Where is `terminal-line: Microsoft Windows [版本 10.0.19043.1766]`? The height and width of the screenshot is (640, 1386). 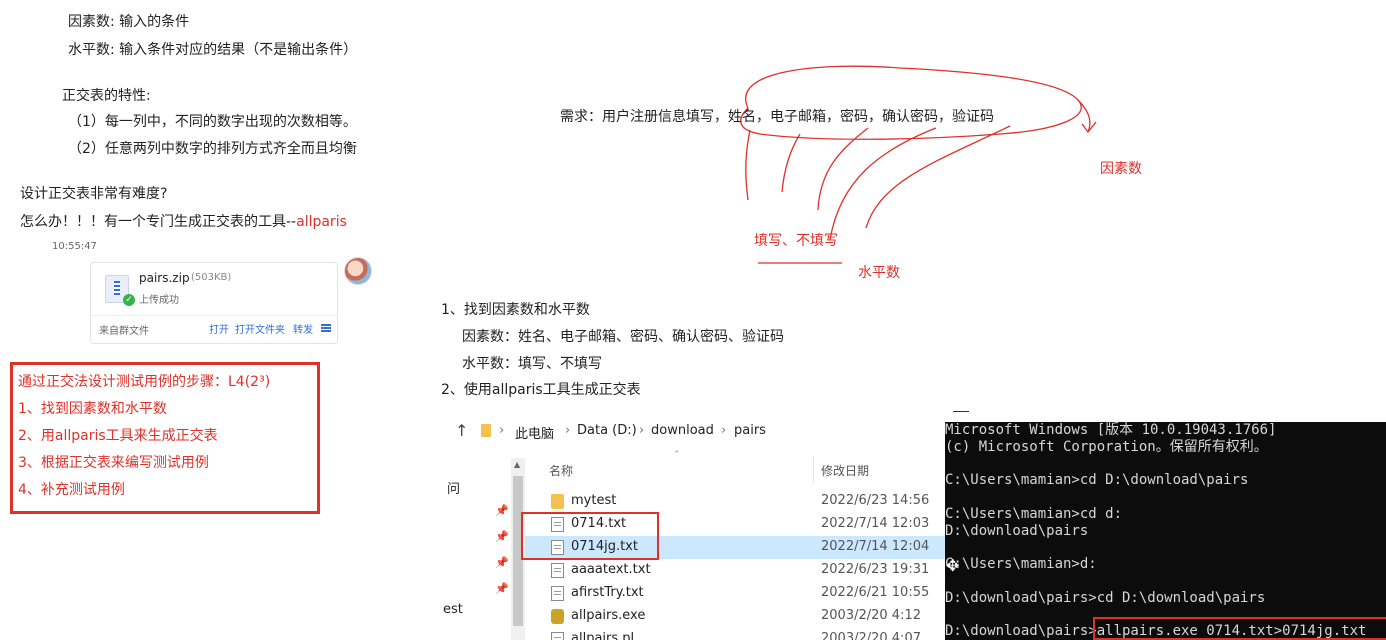 terminal-line: Microsoft Windows [版本 10.0.19043.1766] is located at coordinates (1111, 430).